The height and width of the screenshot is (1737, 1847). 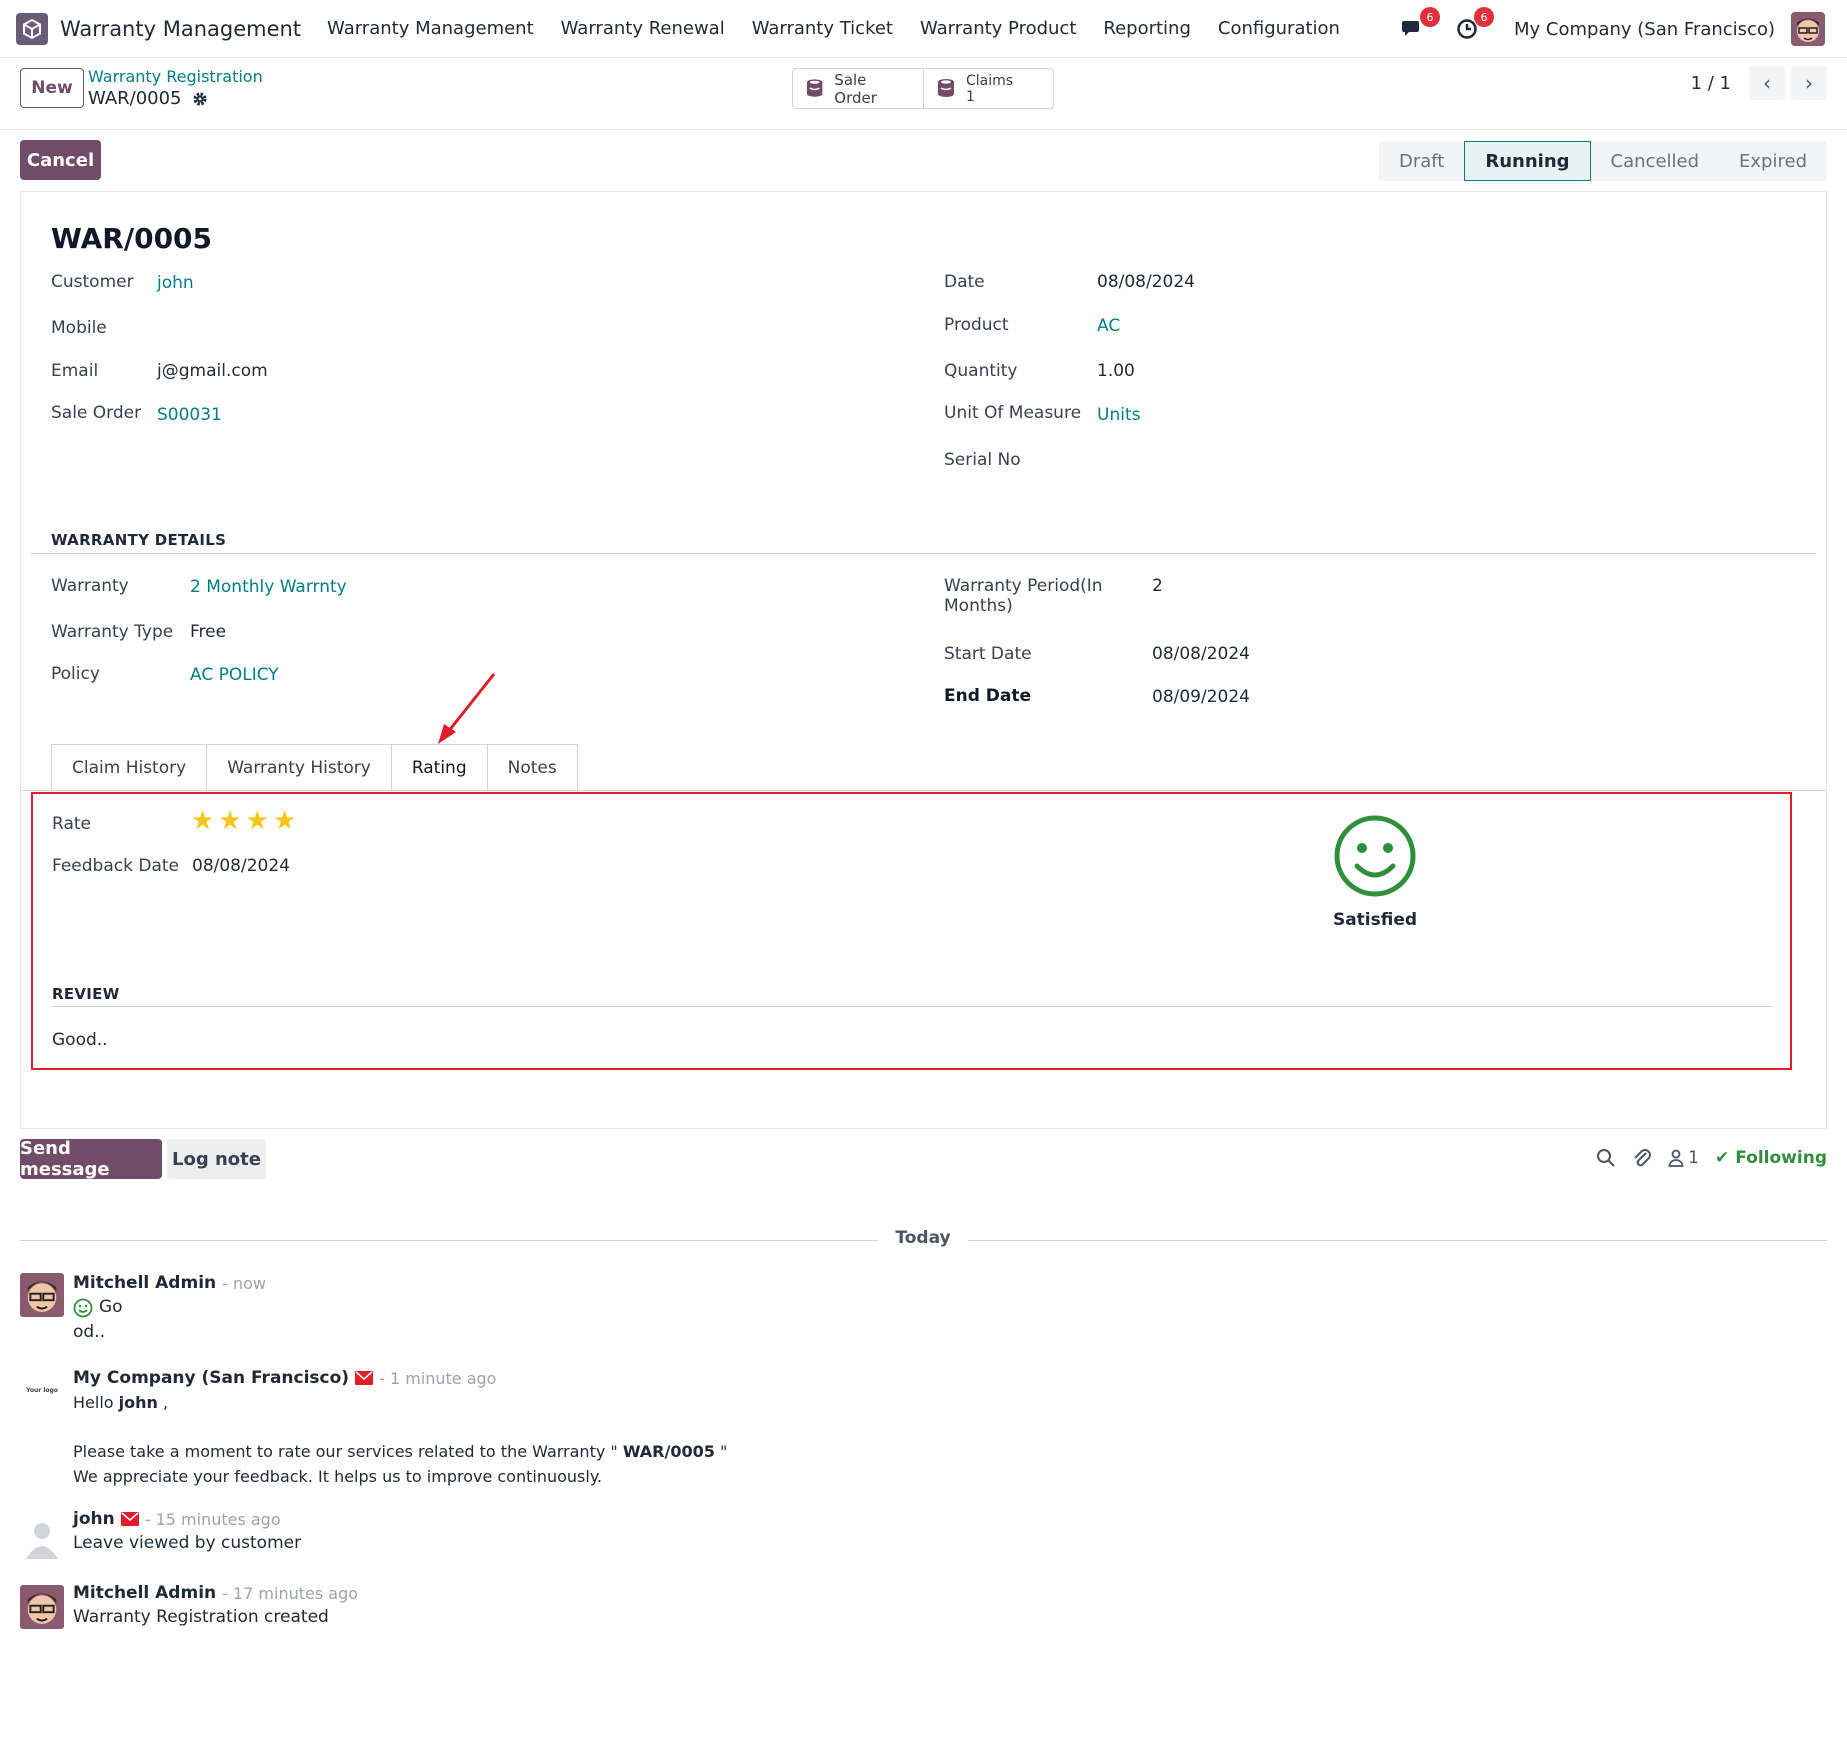 What do you see at coordinates (1711, 83) in the screenshot?
I see `pager-value: 1 / 1` at bounding box center [1711, 83].